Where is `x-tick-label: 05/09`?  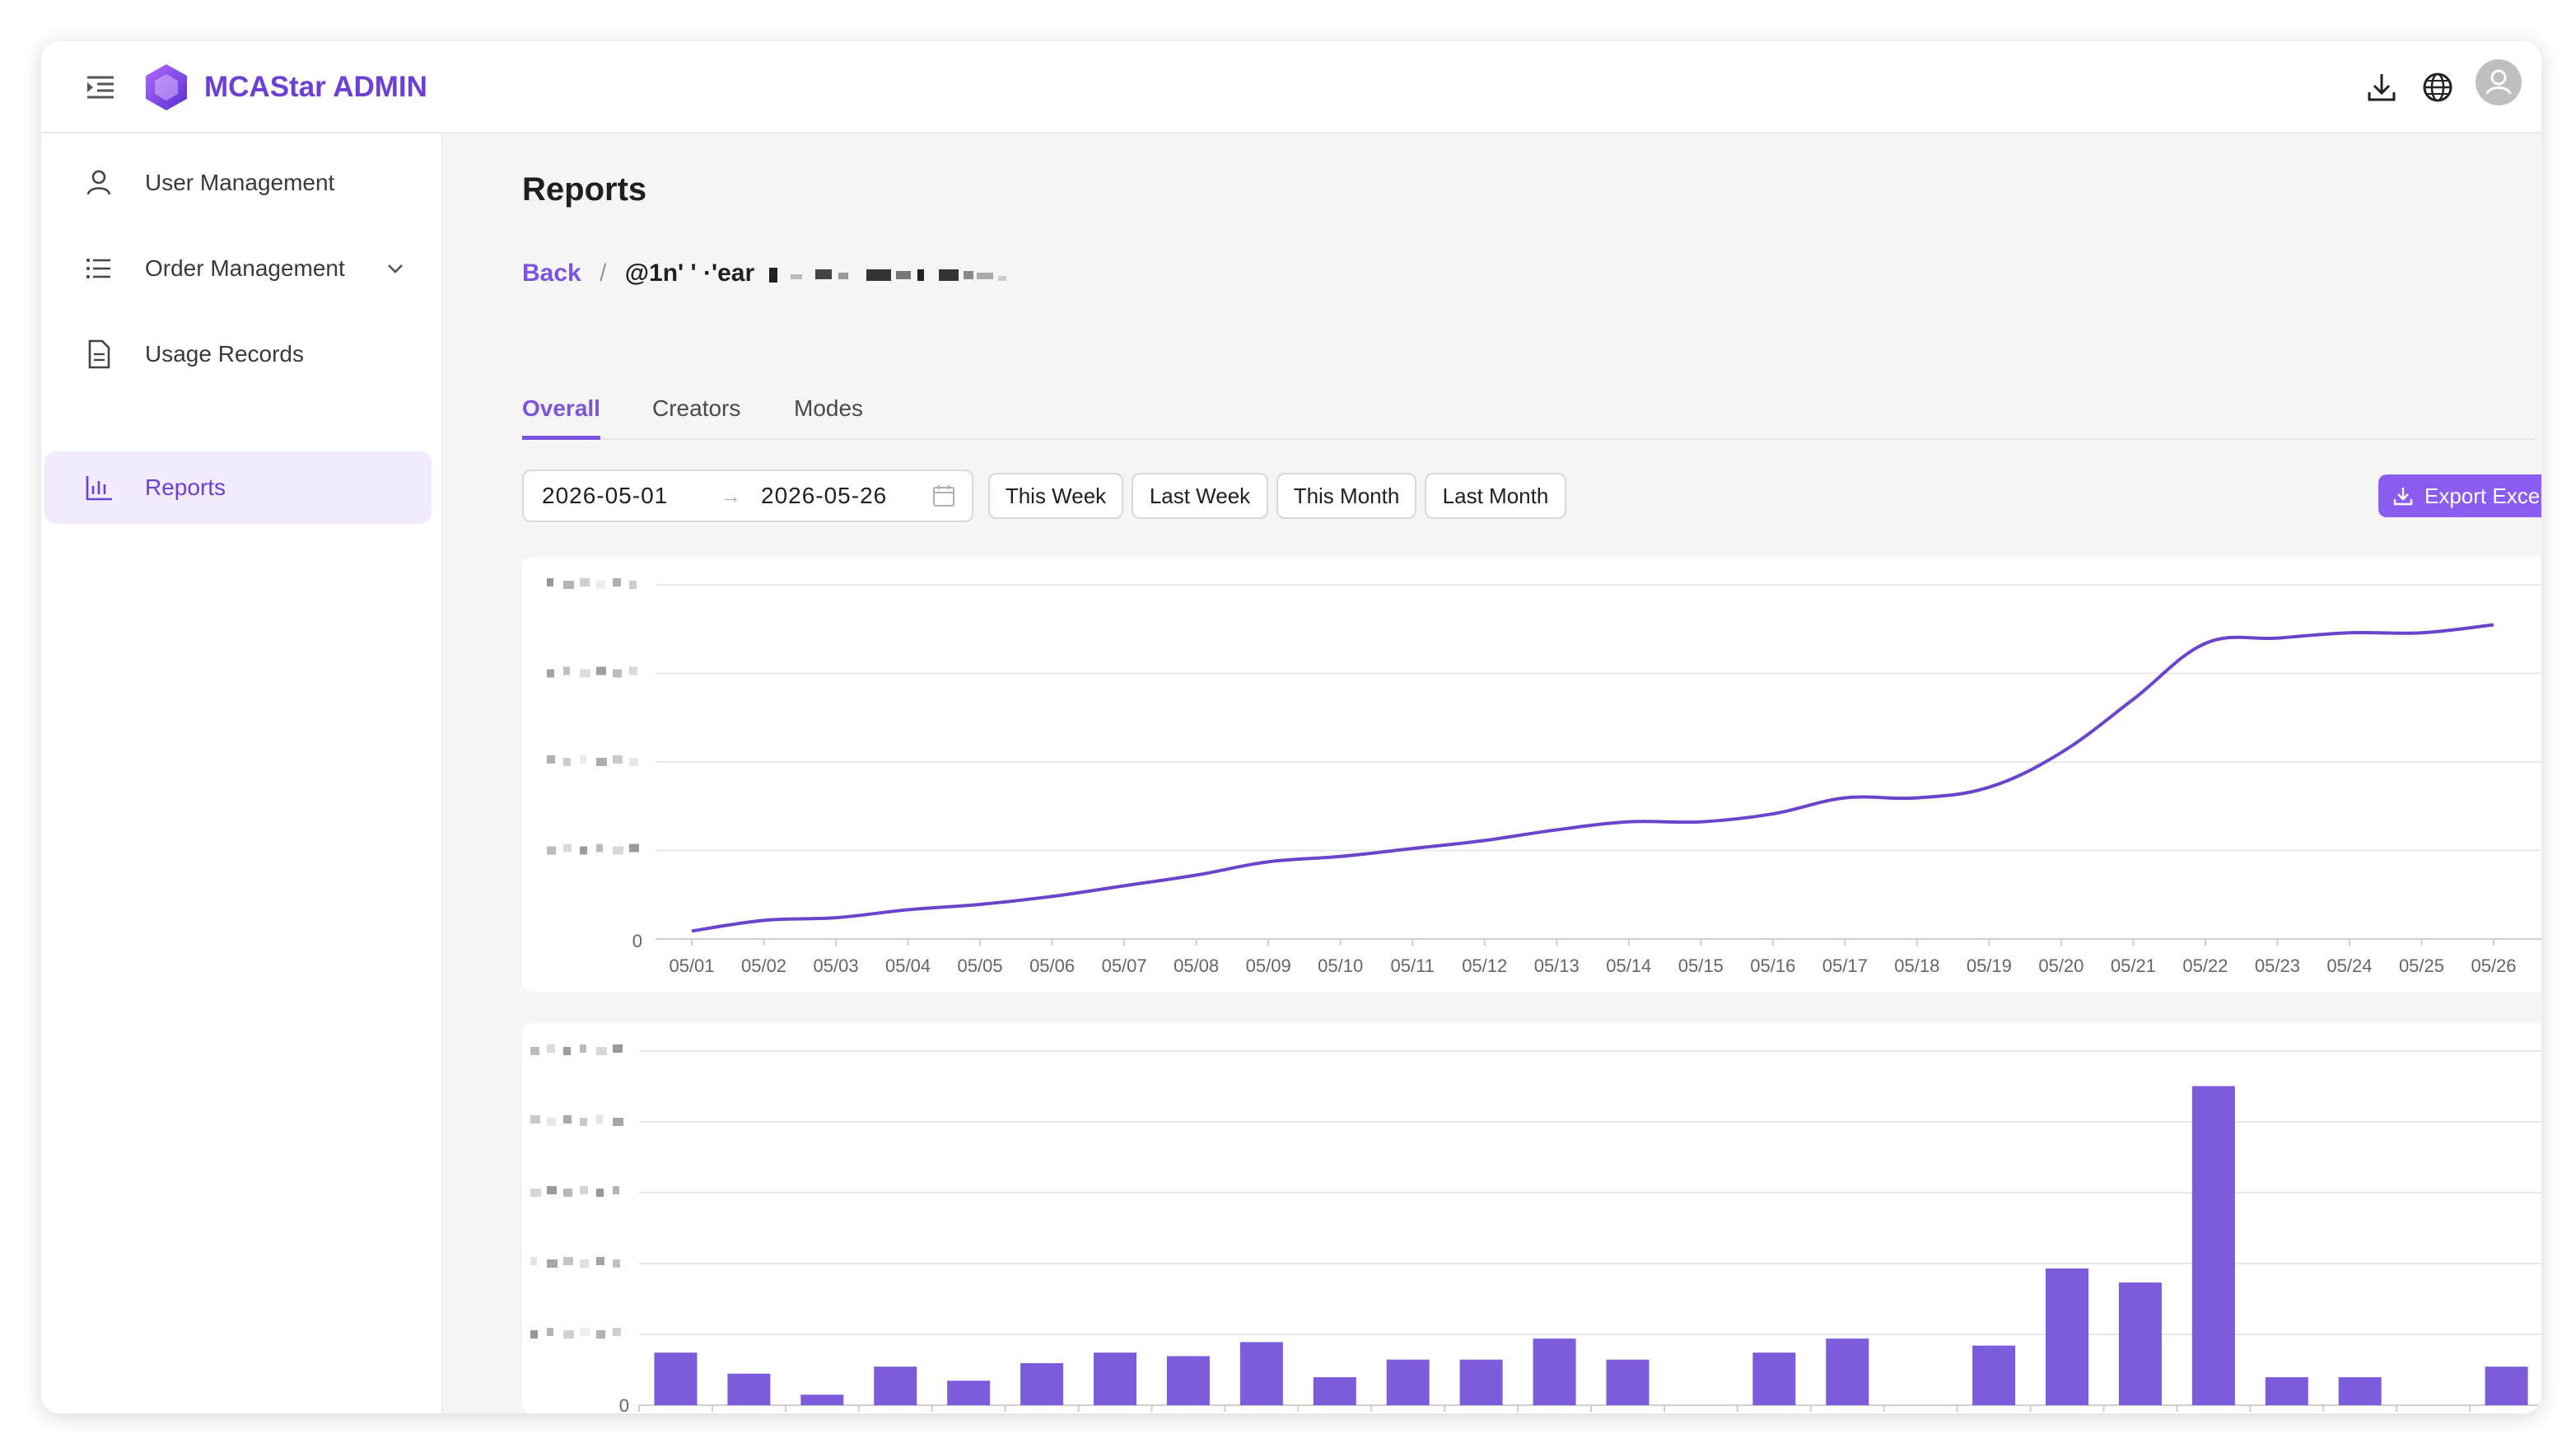
x-tick-label: 05/09 is located at coordinates (1268, 965).